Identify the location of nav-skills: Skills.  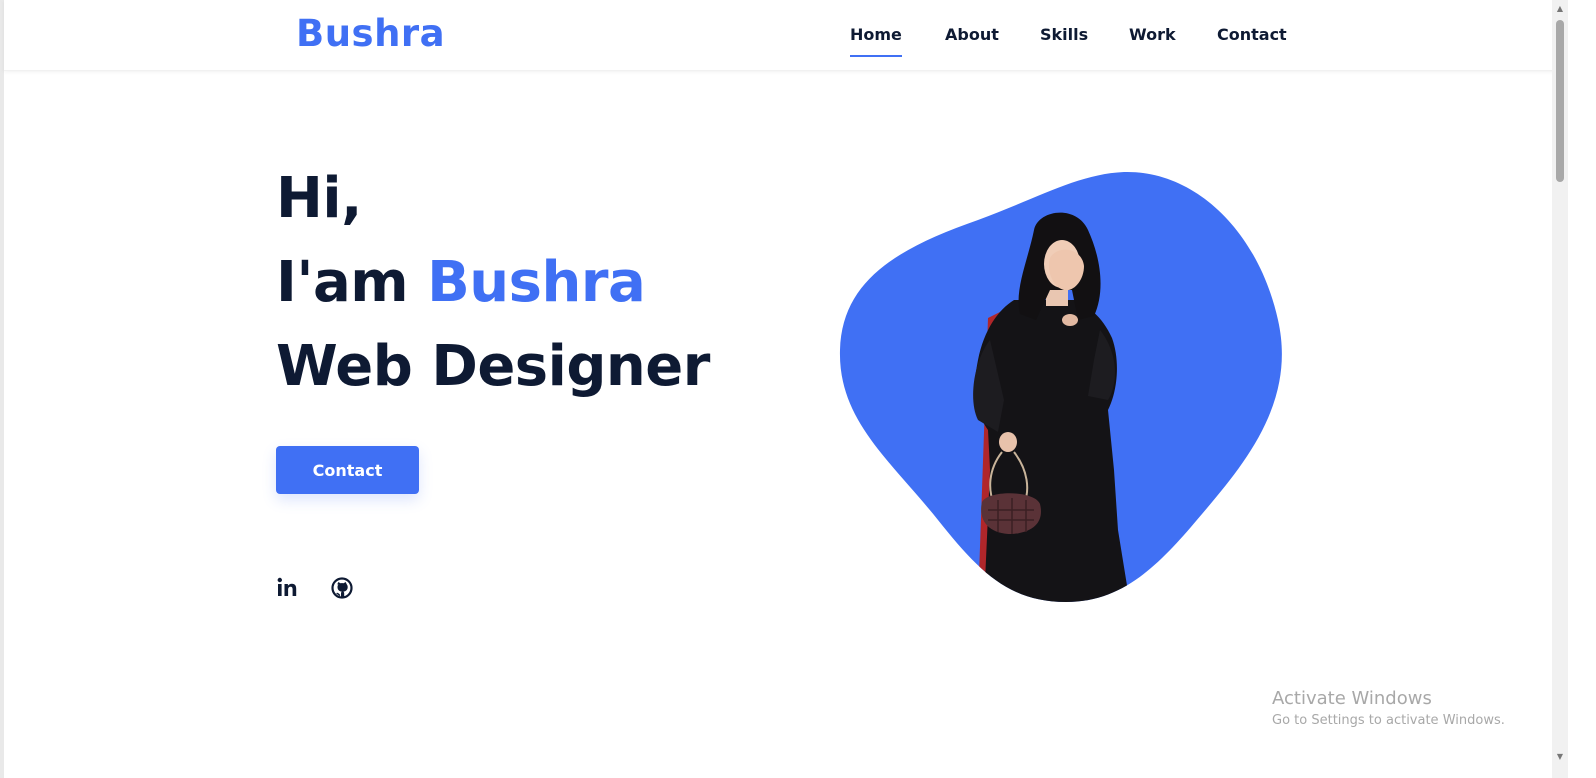
(1064, 34).